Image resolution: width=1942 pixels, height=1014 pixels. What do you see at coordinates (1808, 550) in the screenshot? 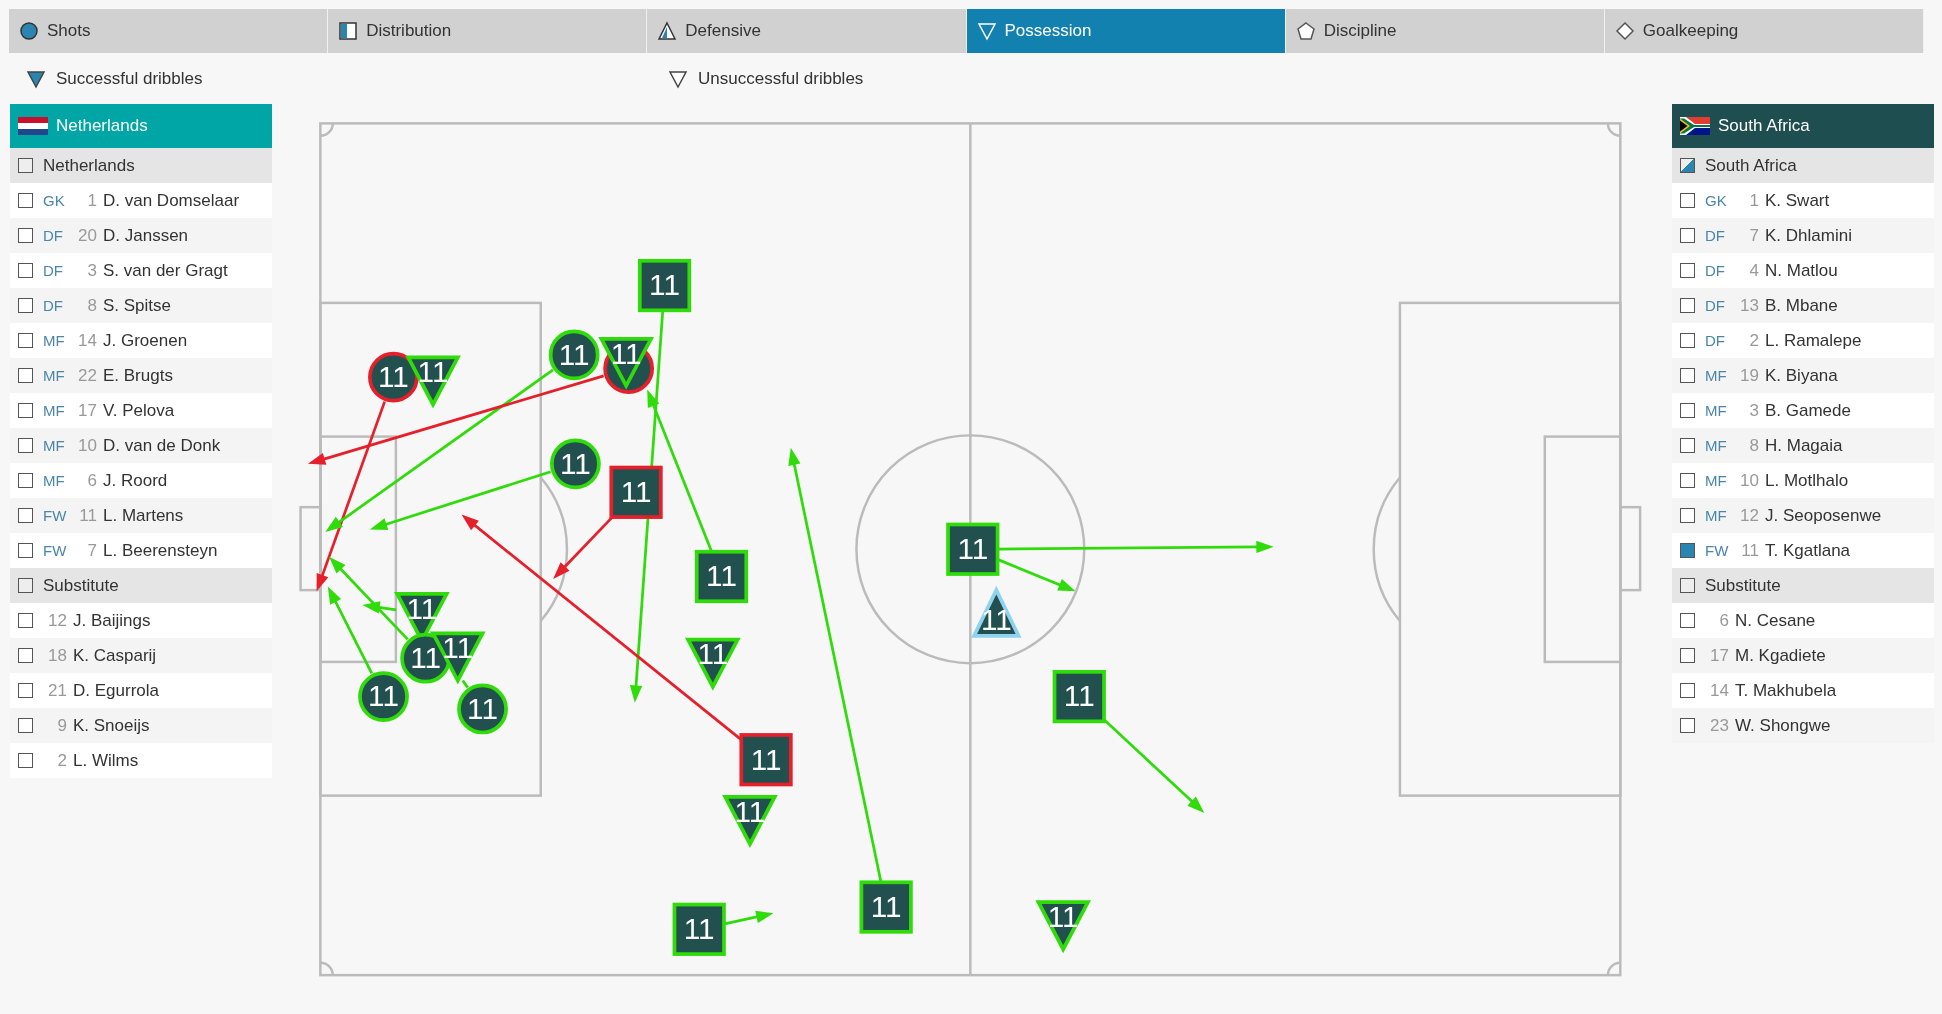
I see `player-name: T. Kgatlana` at bounding box center [1808, 550].